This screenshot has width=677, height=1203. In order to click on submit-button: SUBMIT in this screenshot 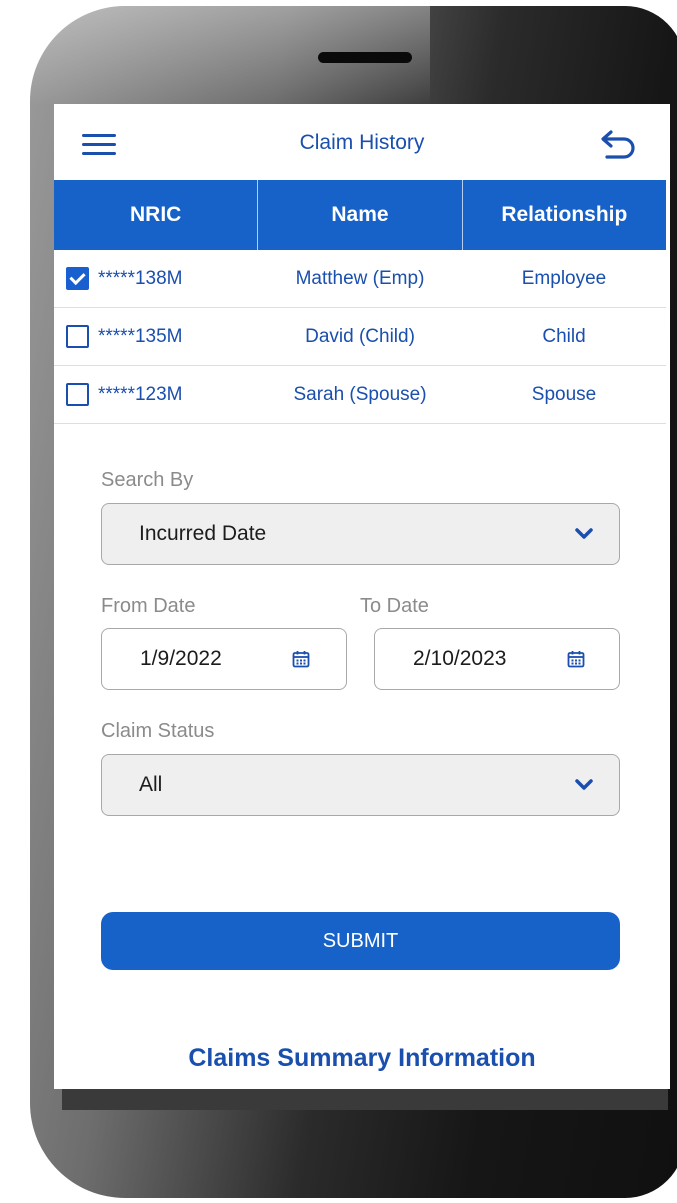, I will do `click(360, 941)`.